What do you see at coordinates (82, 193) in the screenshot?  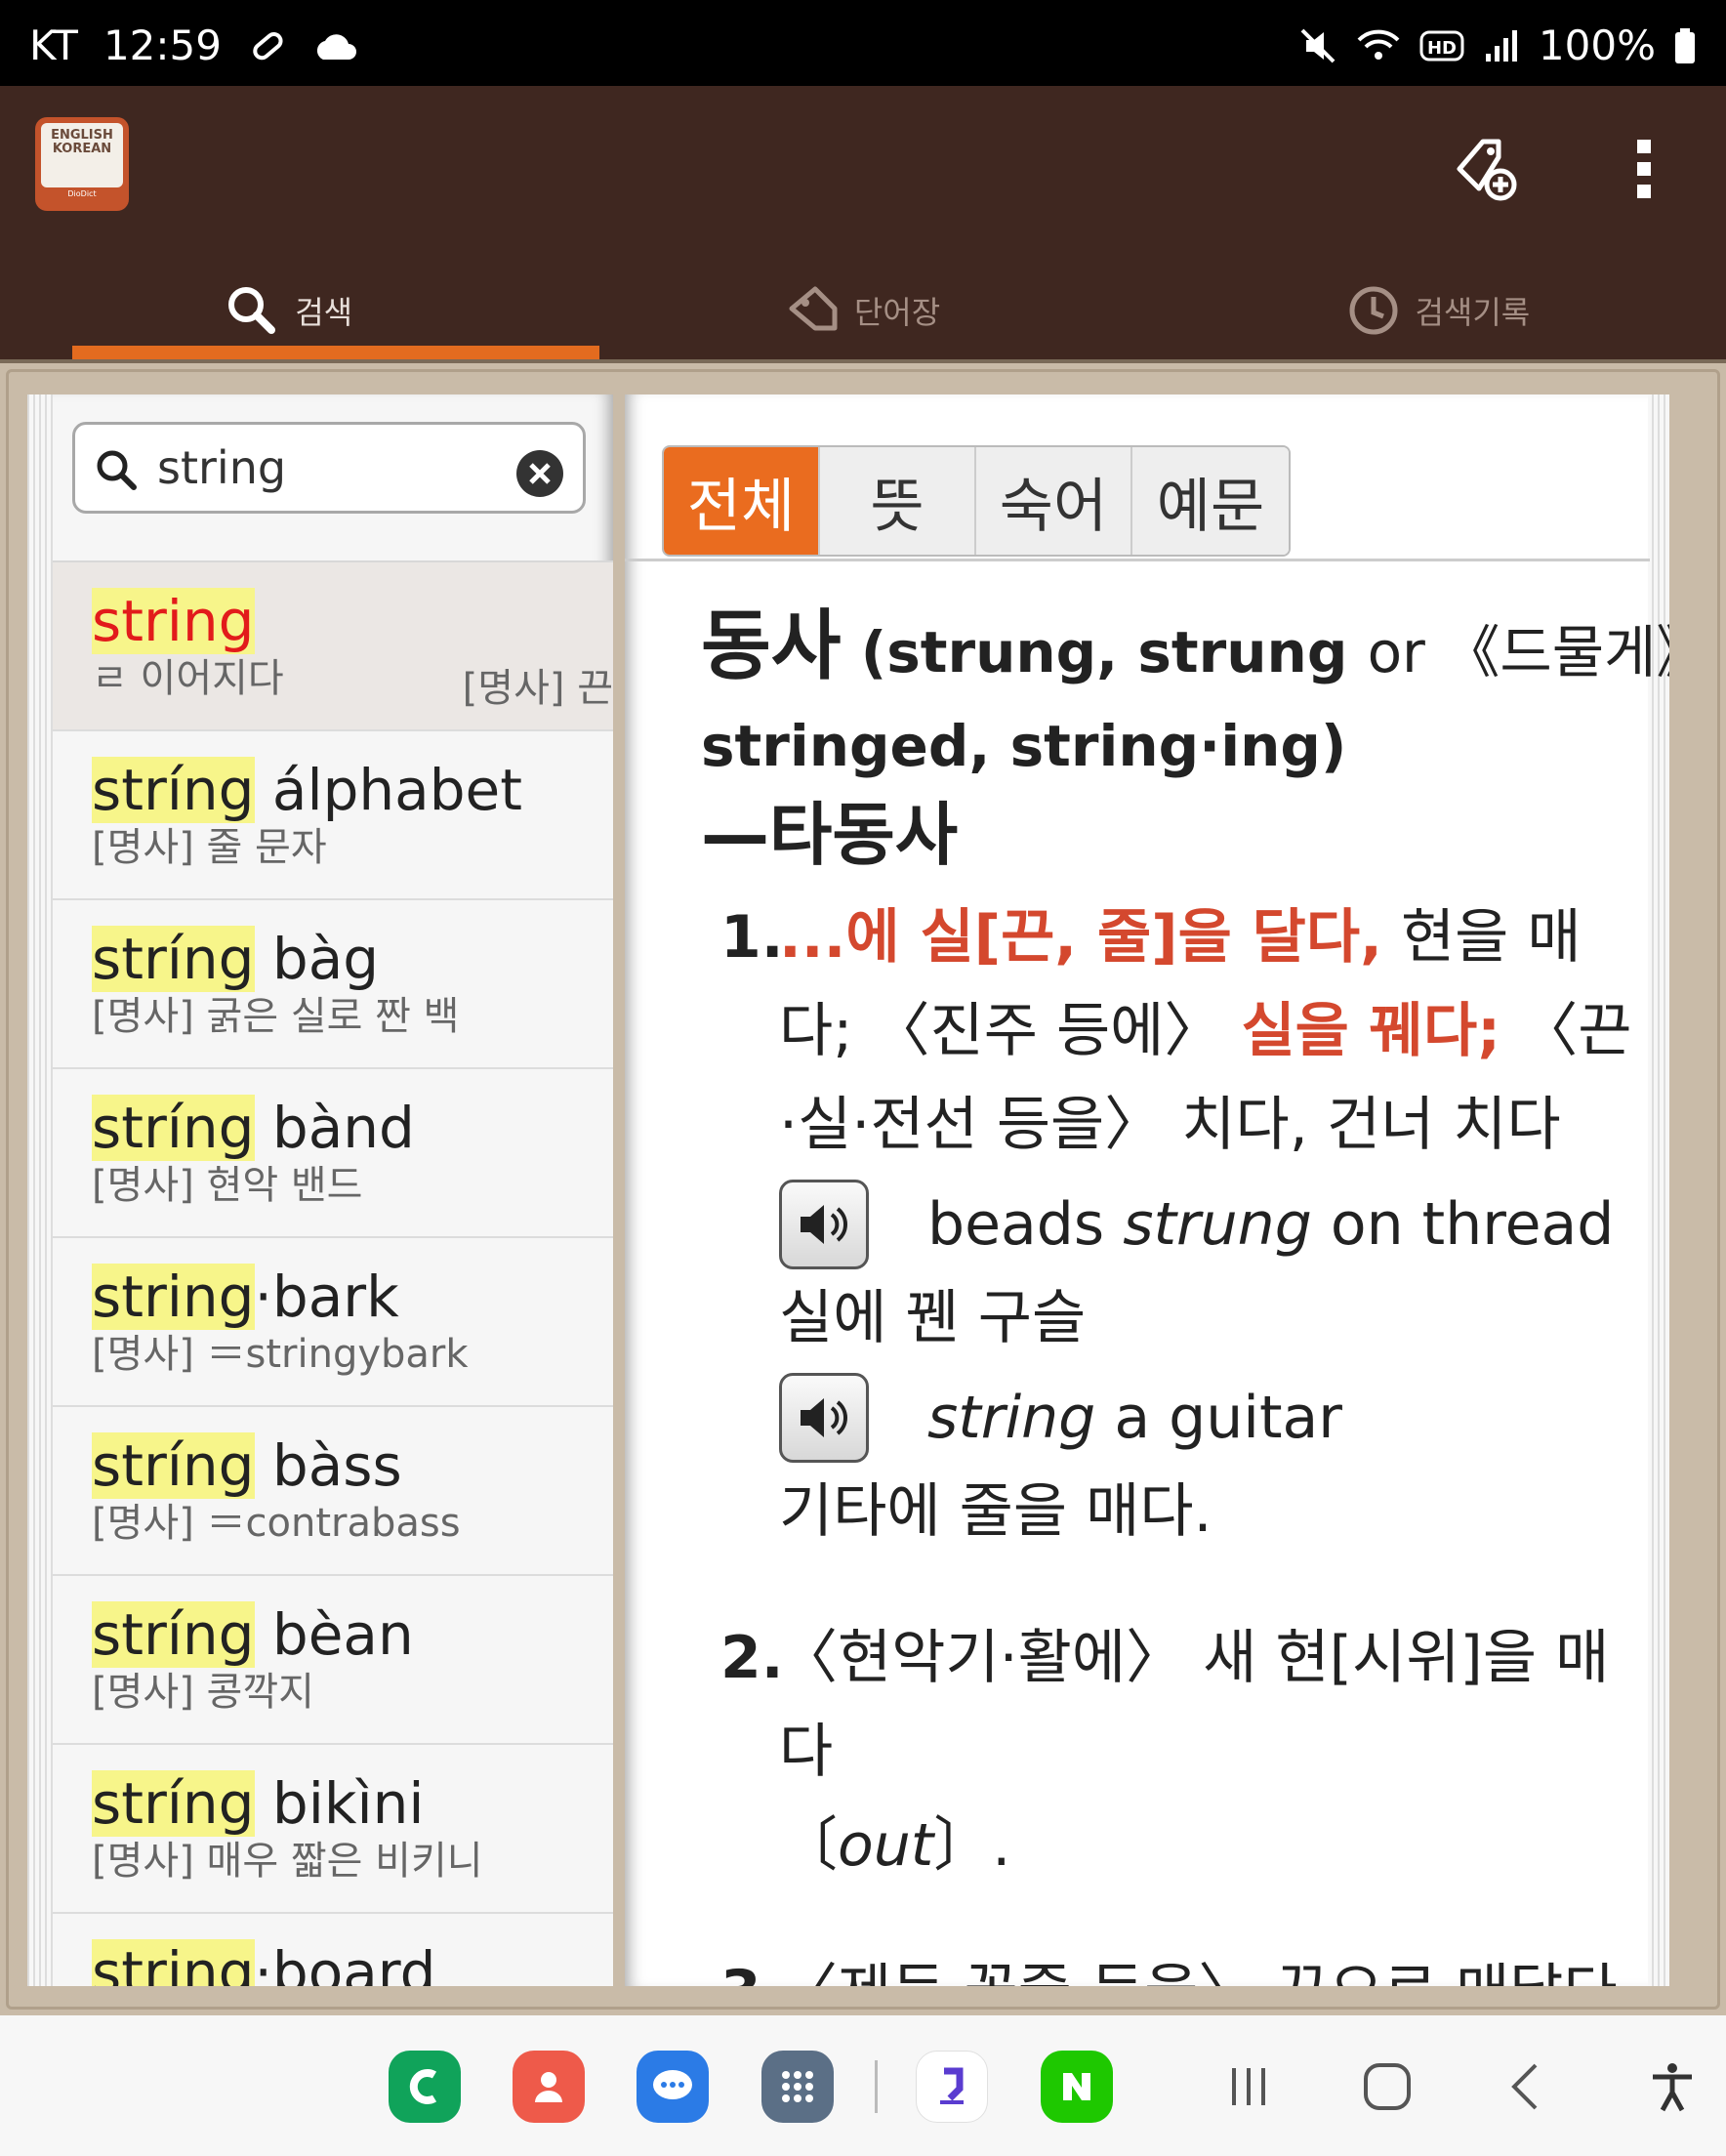 I see `logo-brand: DioDict` at bounding box center [82, 193].